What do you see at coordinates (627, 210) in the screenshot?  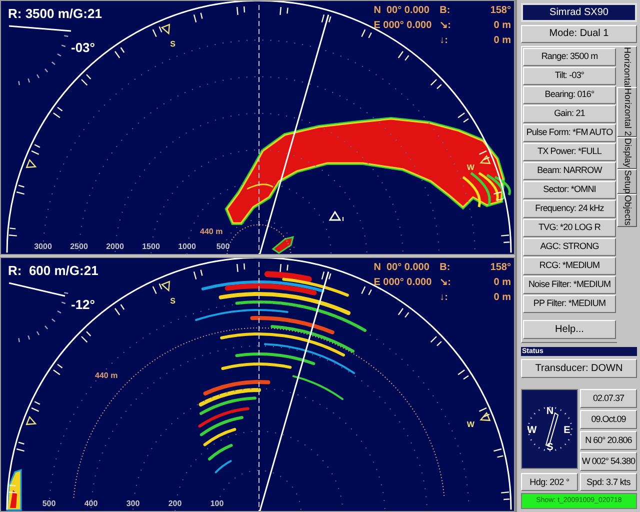 I see `tab: Objects` at bounding box center [627, 210].